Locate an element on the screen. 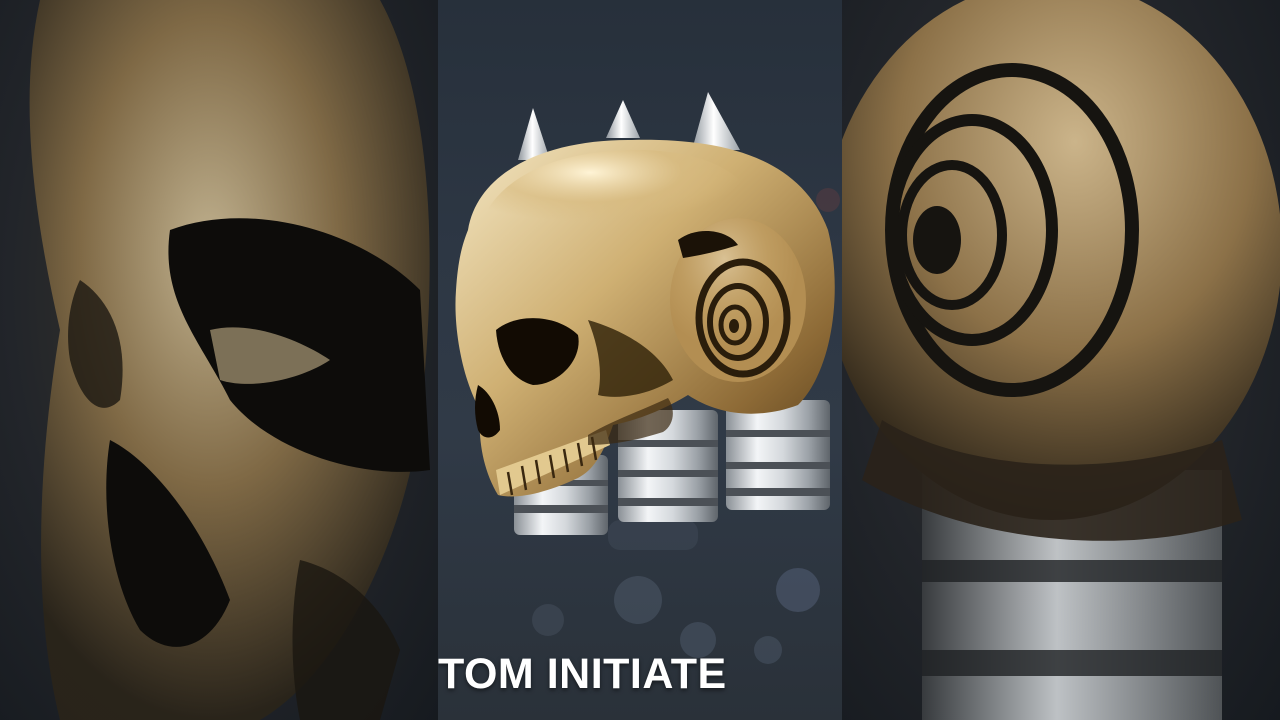 This screenshot has height=720, width=1280. caption-text: TOM INITIATE is located at coordinates (582, 674).